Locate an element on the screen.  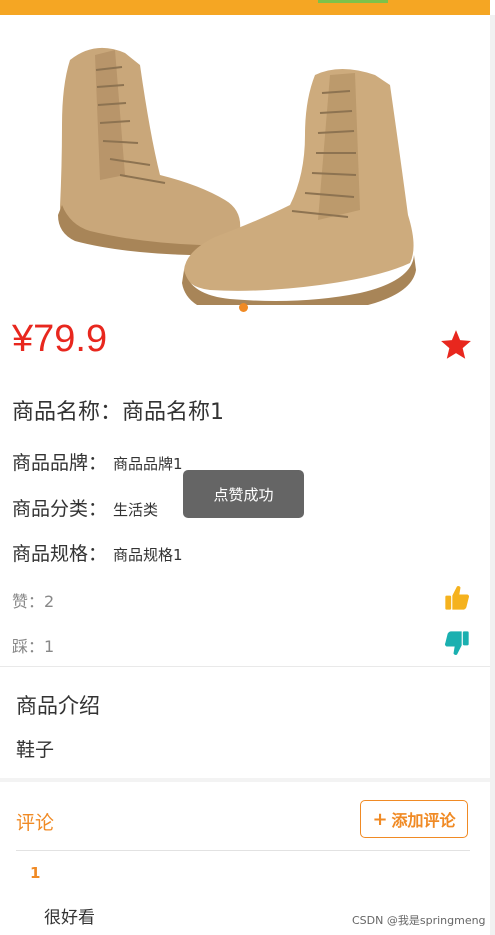
like-count-row: 赞：2 is located at coordinates (33, 600).